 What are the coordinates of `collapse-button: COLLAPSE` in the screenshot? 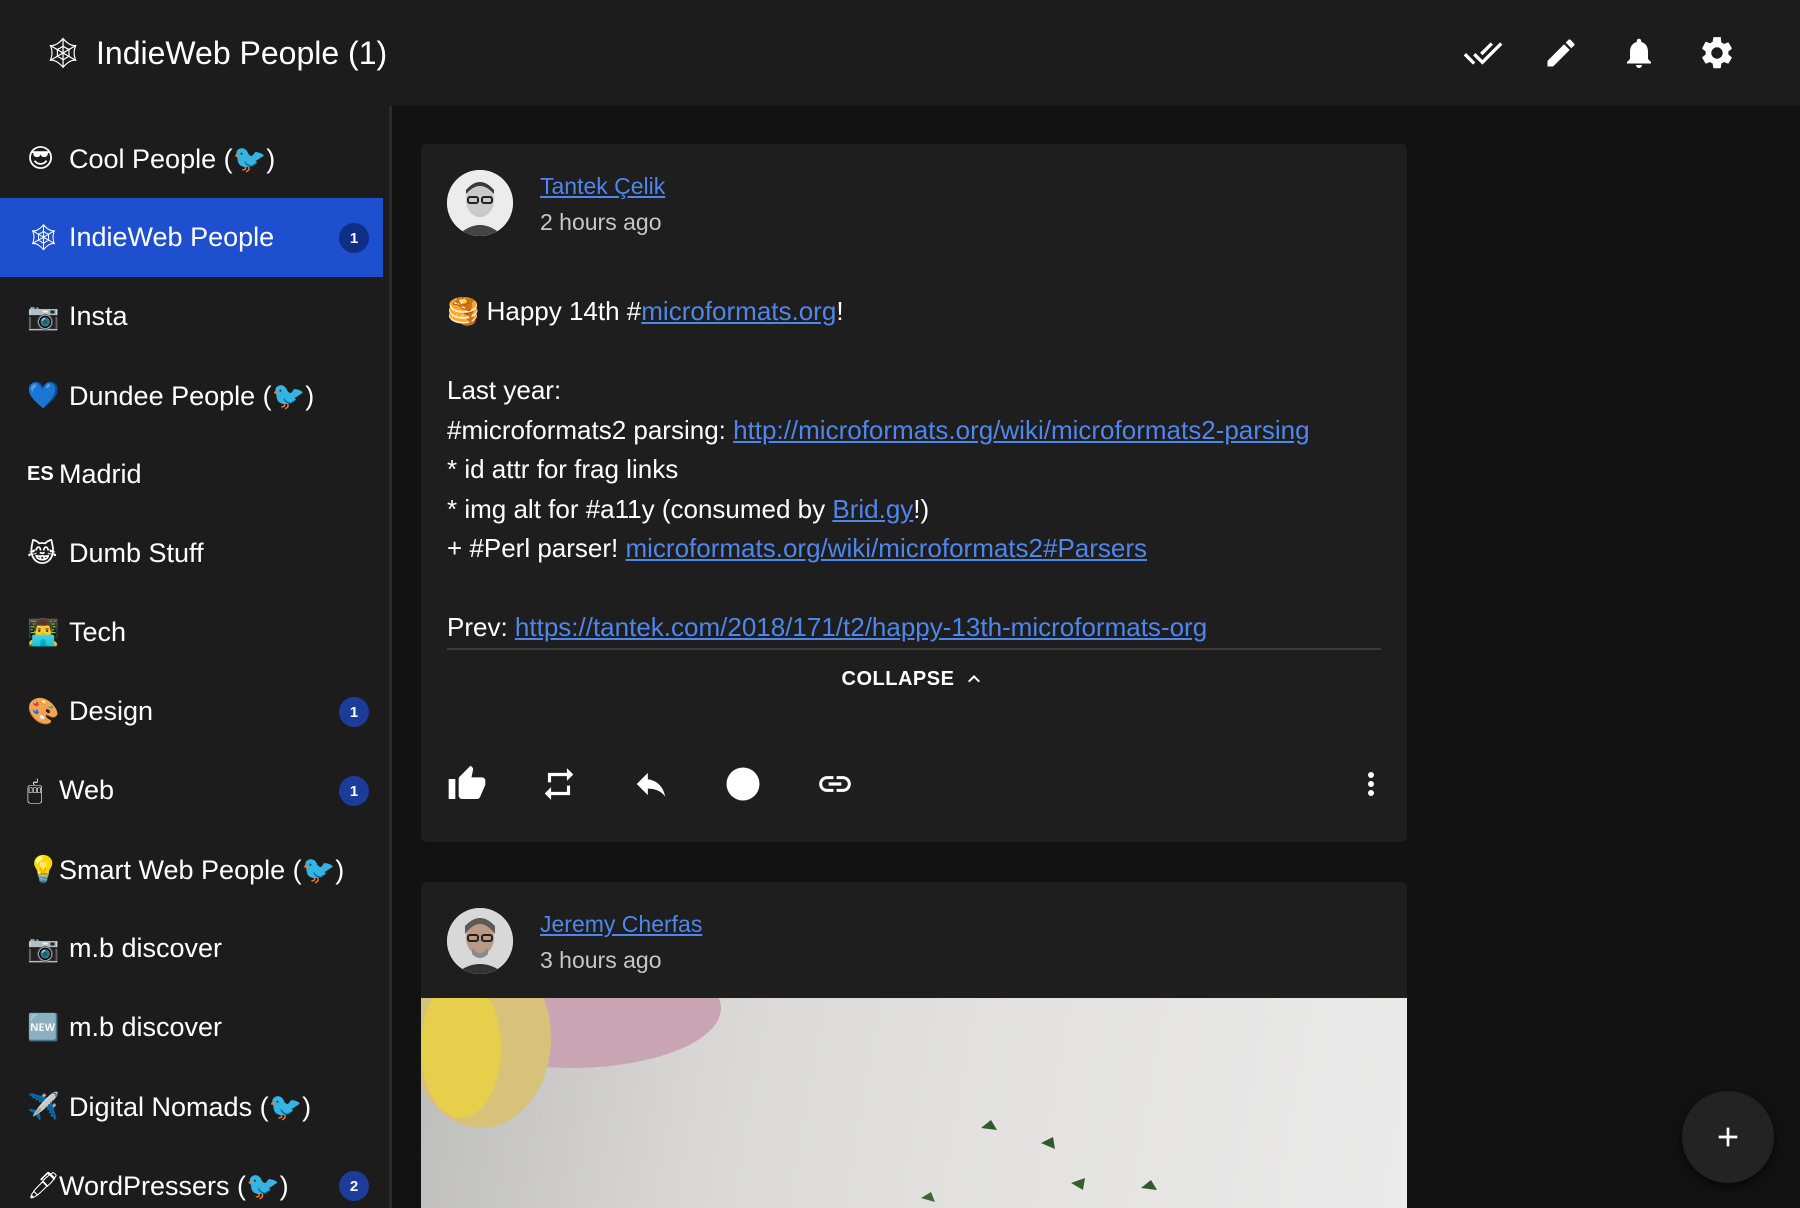 It's located at (914, 679).